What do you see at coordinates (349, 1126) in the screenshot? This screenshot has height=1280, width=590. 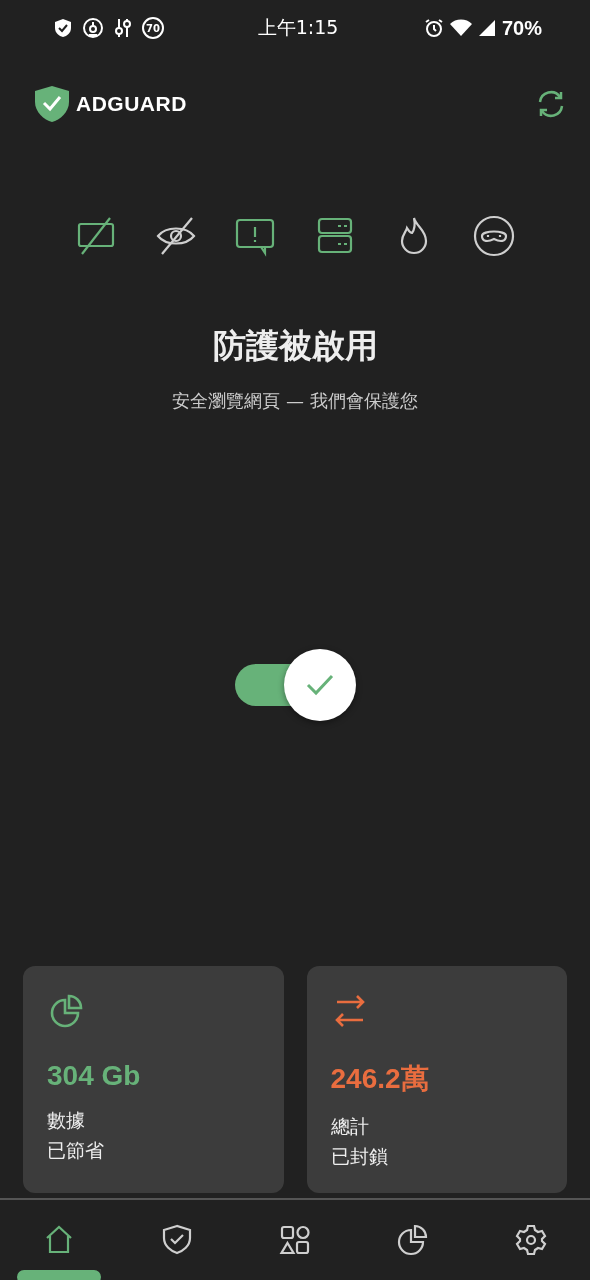 I see `stat-label: 總計` at bounding box center [349, 1126].